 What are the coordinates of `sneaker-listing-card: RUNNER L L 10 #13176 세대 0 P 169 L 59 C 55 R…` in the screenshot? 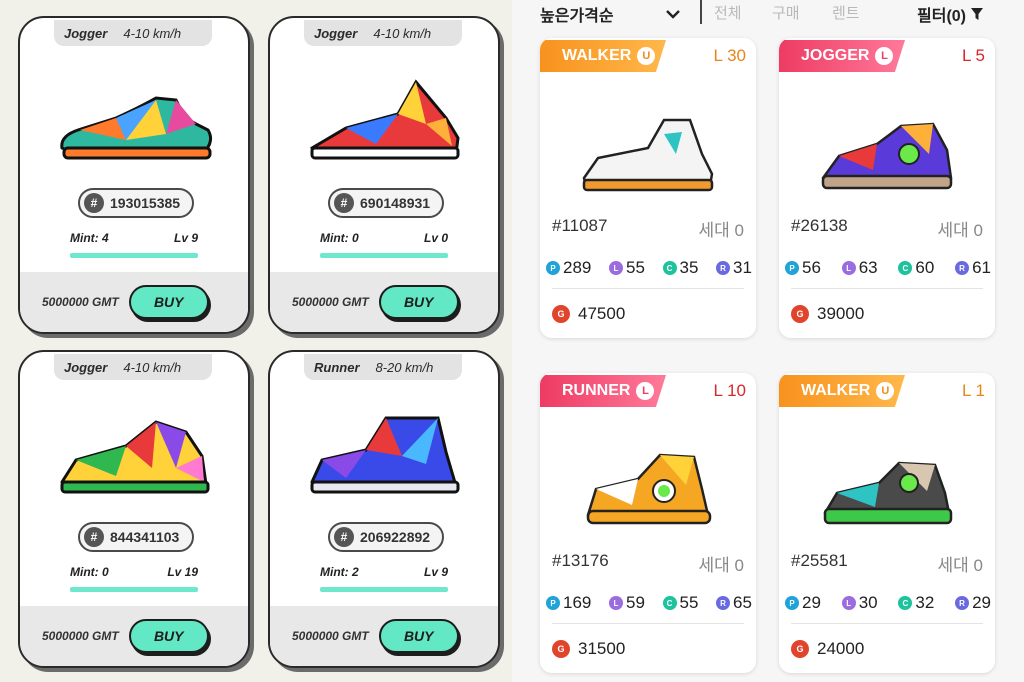 It's located at (648, 523).